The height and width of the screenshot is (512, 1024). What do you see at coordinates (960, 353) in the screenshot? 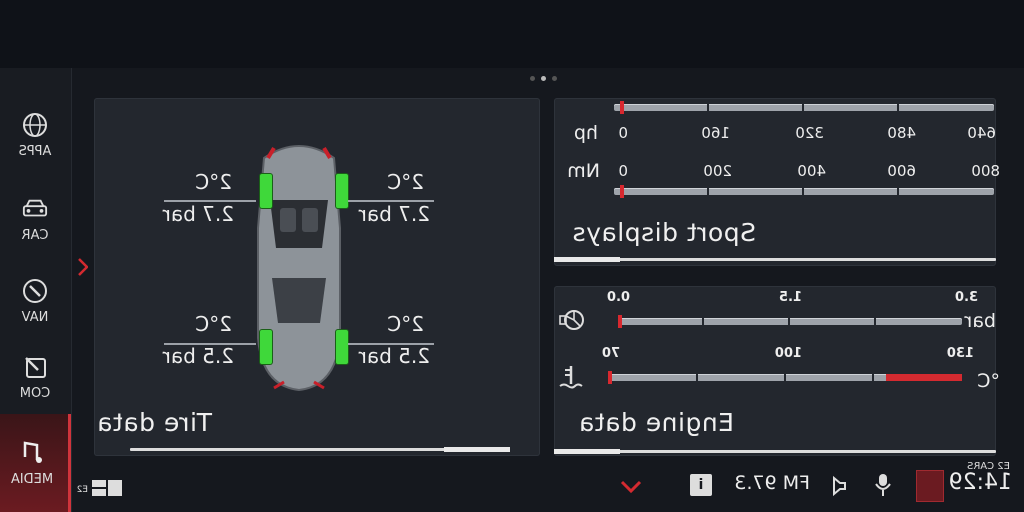
I see `oil-tick: 130` at bounding box center [960, 353].